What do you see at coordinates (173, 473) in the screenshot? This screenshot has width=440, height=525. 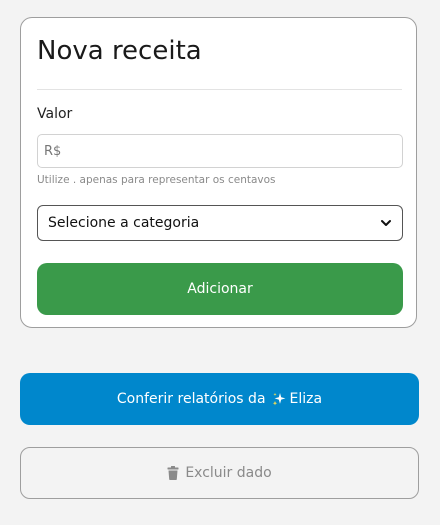 I see `trash-icon` at bounding box center [173, 473].